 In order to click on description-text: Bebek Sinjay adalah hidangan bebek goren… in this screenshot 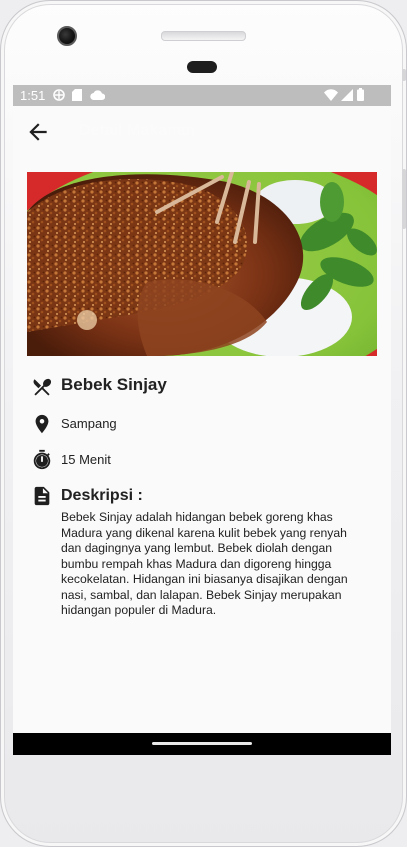, I will do `click(204, 563)`.